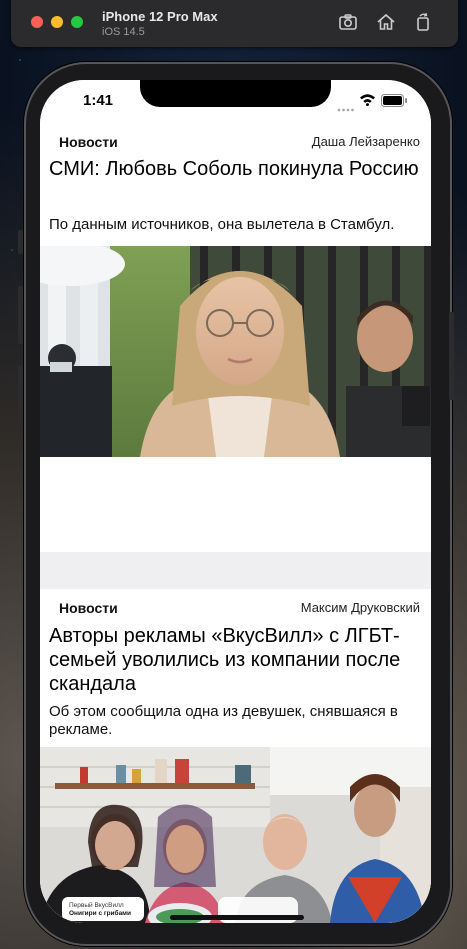  What do you see at coordinates (235, 93) in the screenshot?
I see `notch` at bounding box center [235, 93].